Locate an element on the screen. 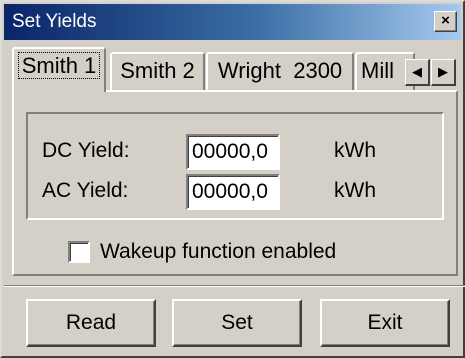  tab-wright-2300: Wright 2300 is located at coordinates (280, 71).